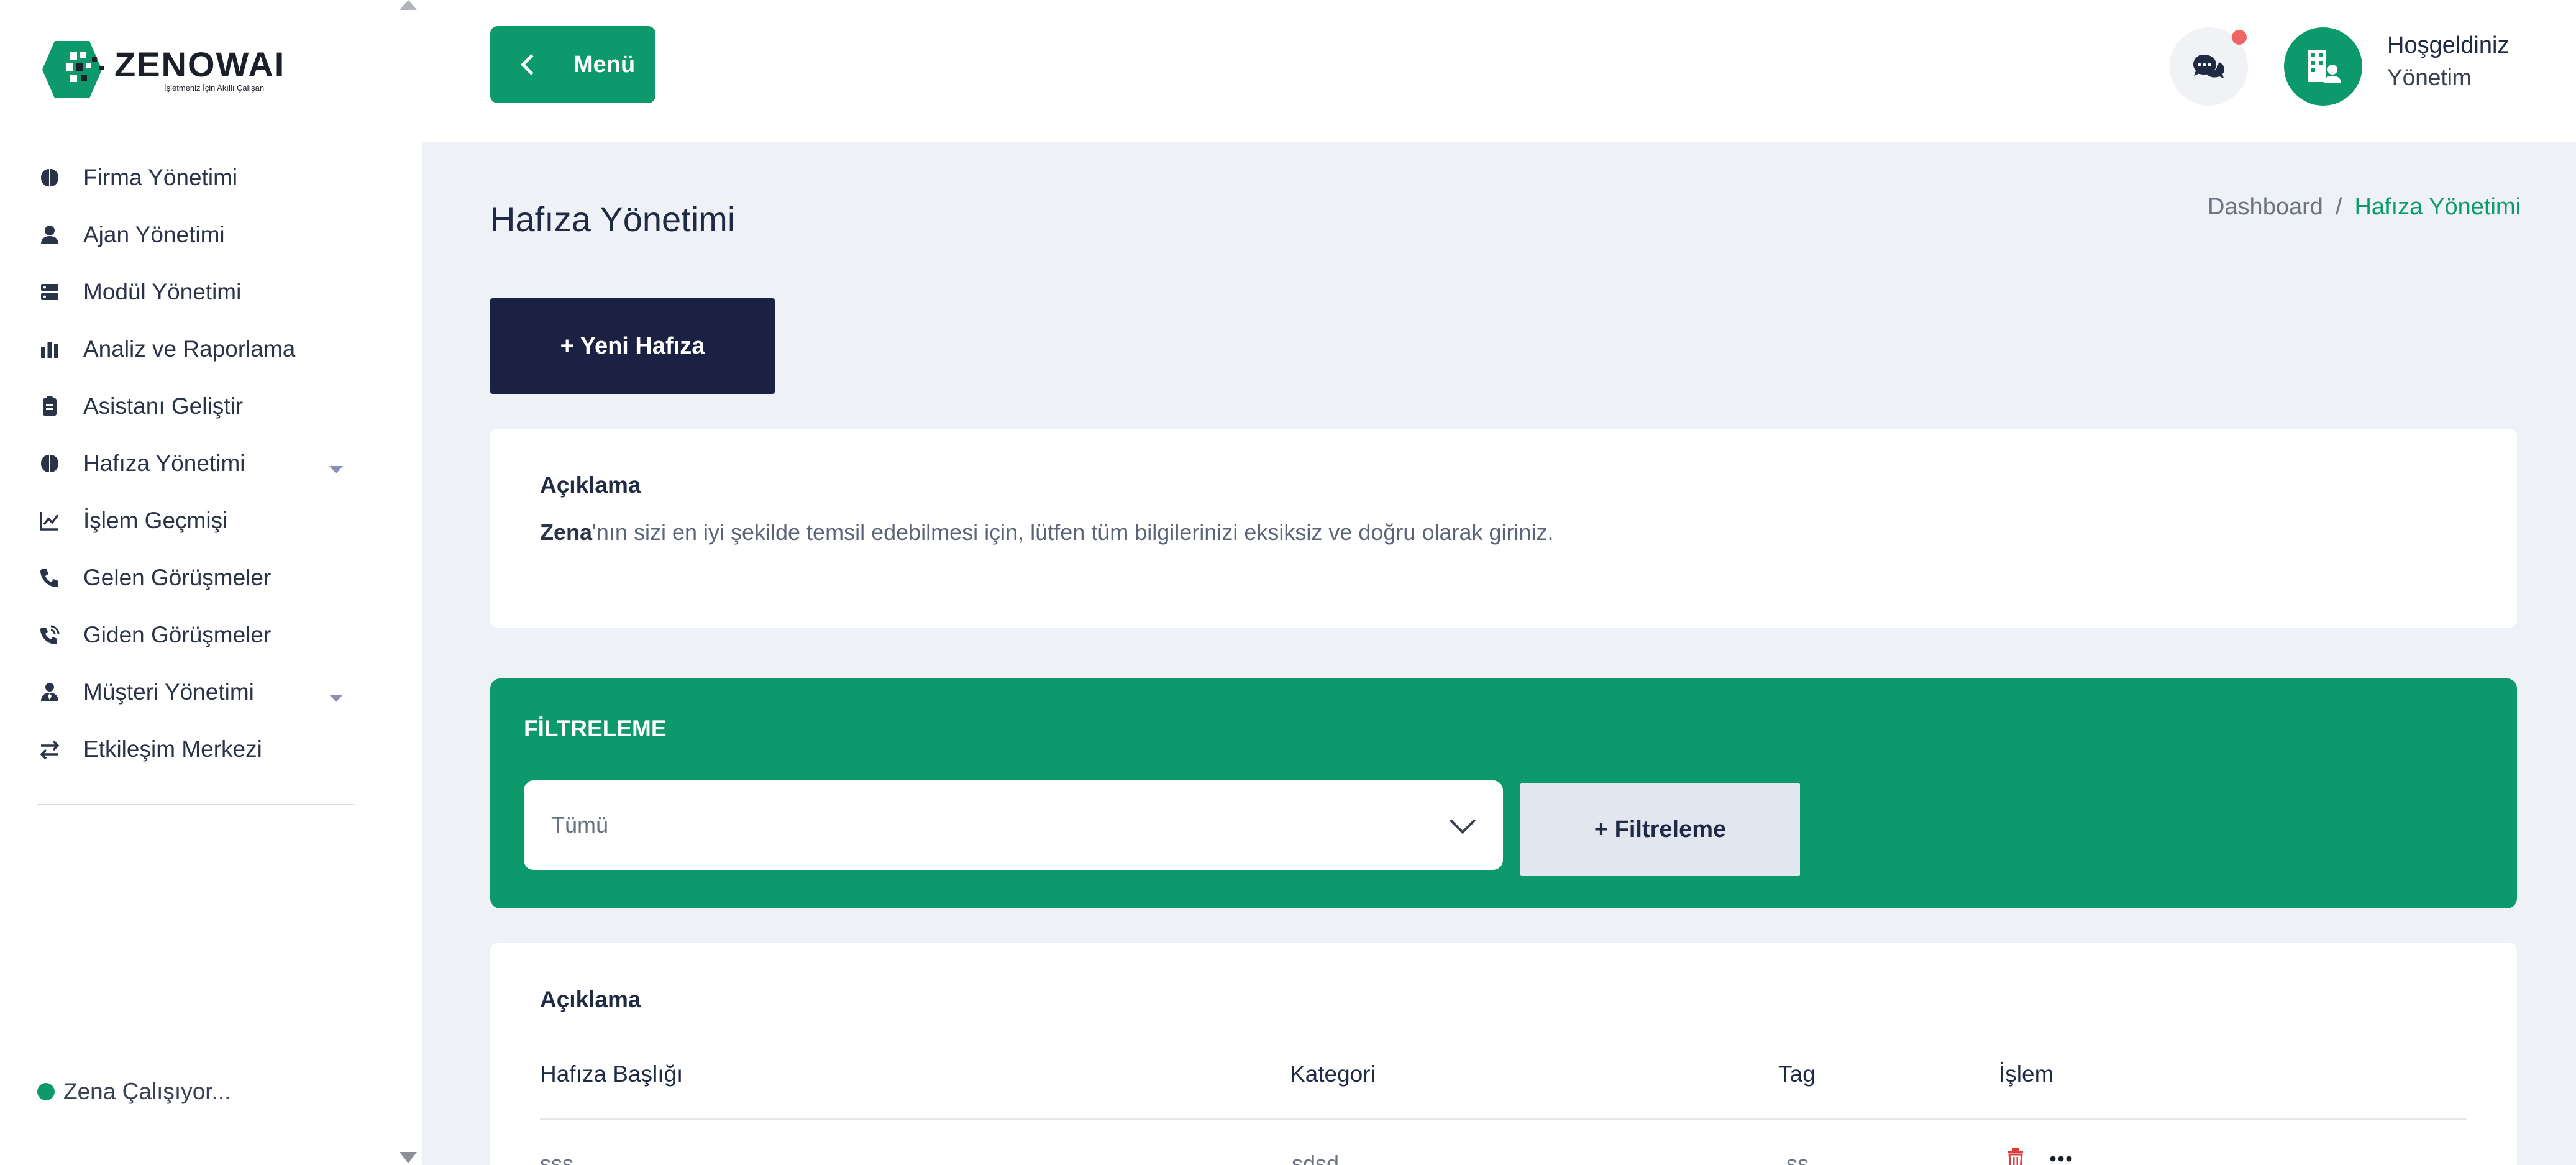  What do you see at coordinates (74, 70) in the screenshot?
I see `logo-mark-icon` at bounding box center [74, 70].